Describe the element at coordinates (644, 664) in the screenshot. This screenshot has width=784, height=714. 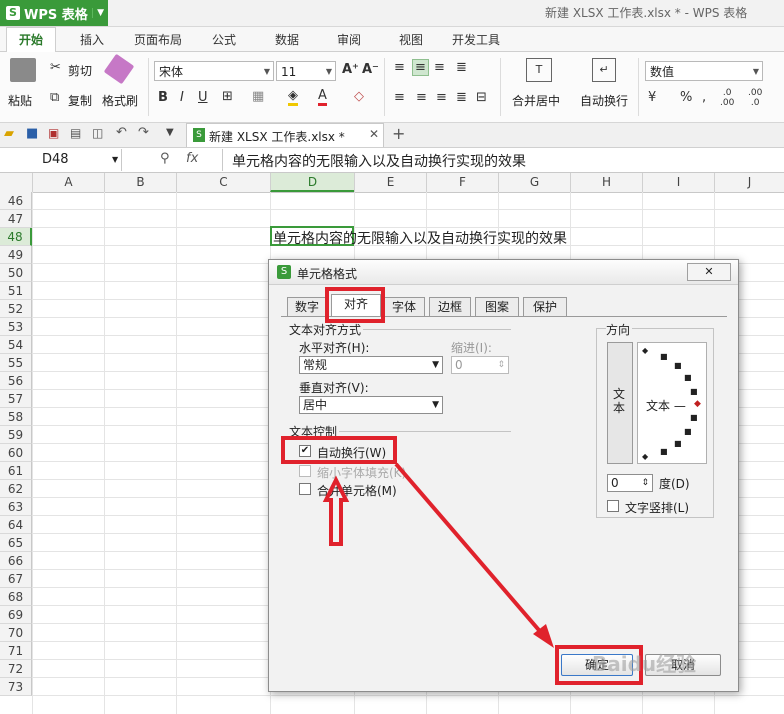
I see `watermark: Baidu经验` at that location.